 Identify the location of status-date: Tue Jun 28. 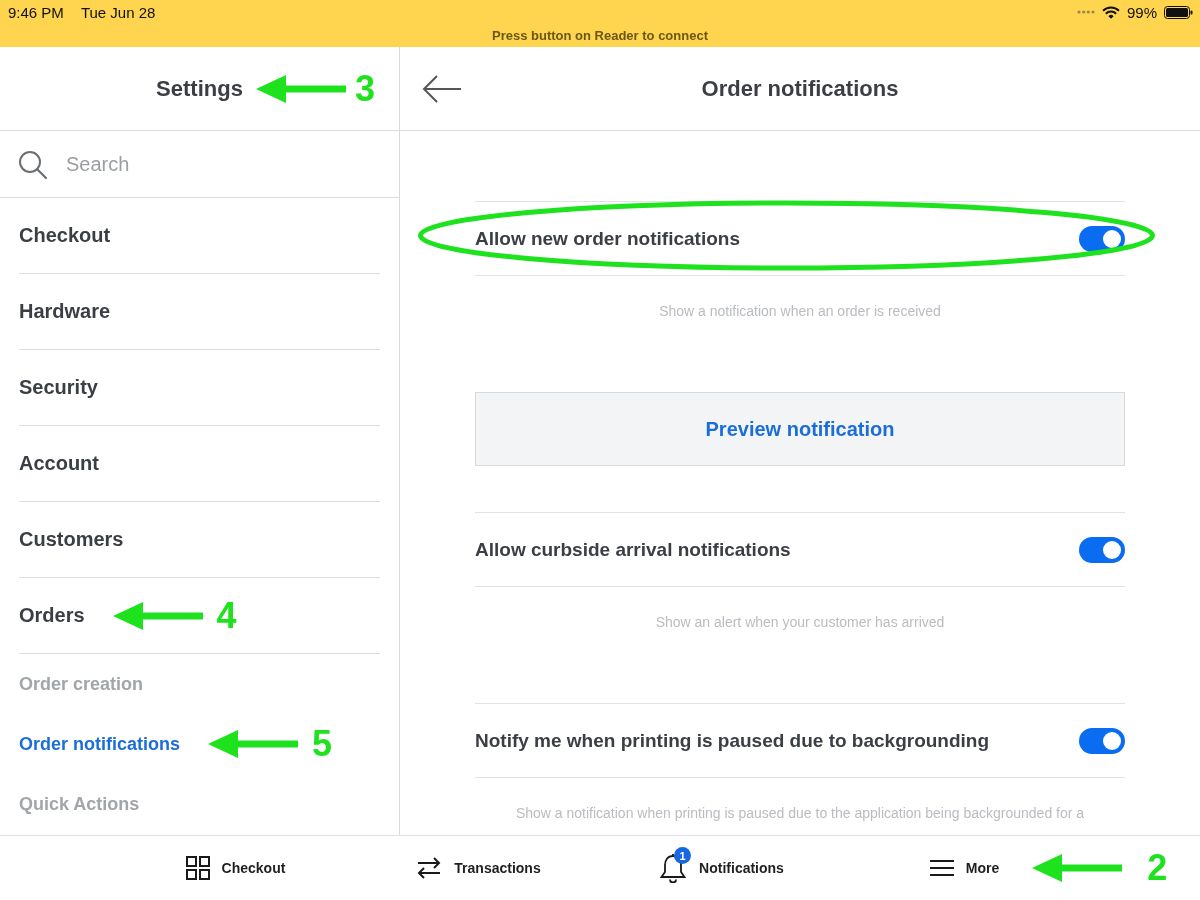
(118, 12).